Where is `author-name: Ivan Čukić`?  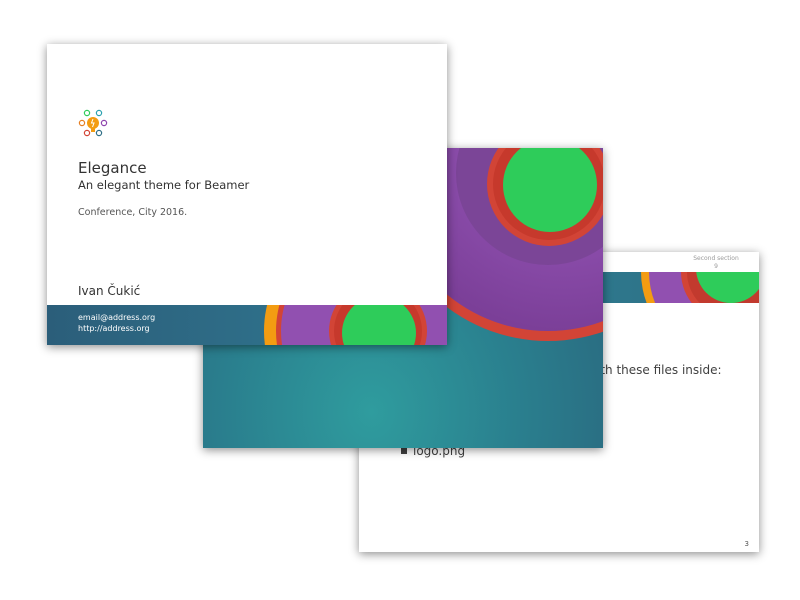 author-name: Ivan Čukić is located at coordinates (109, 291).